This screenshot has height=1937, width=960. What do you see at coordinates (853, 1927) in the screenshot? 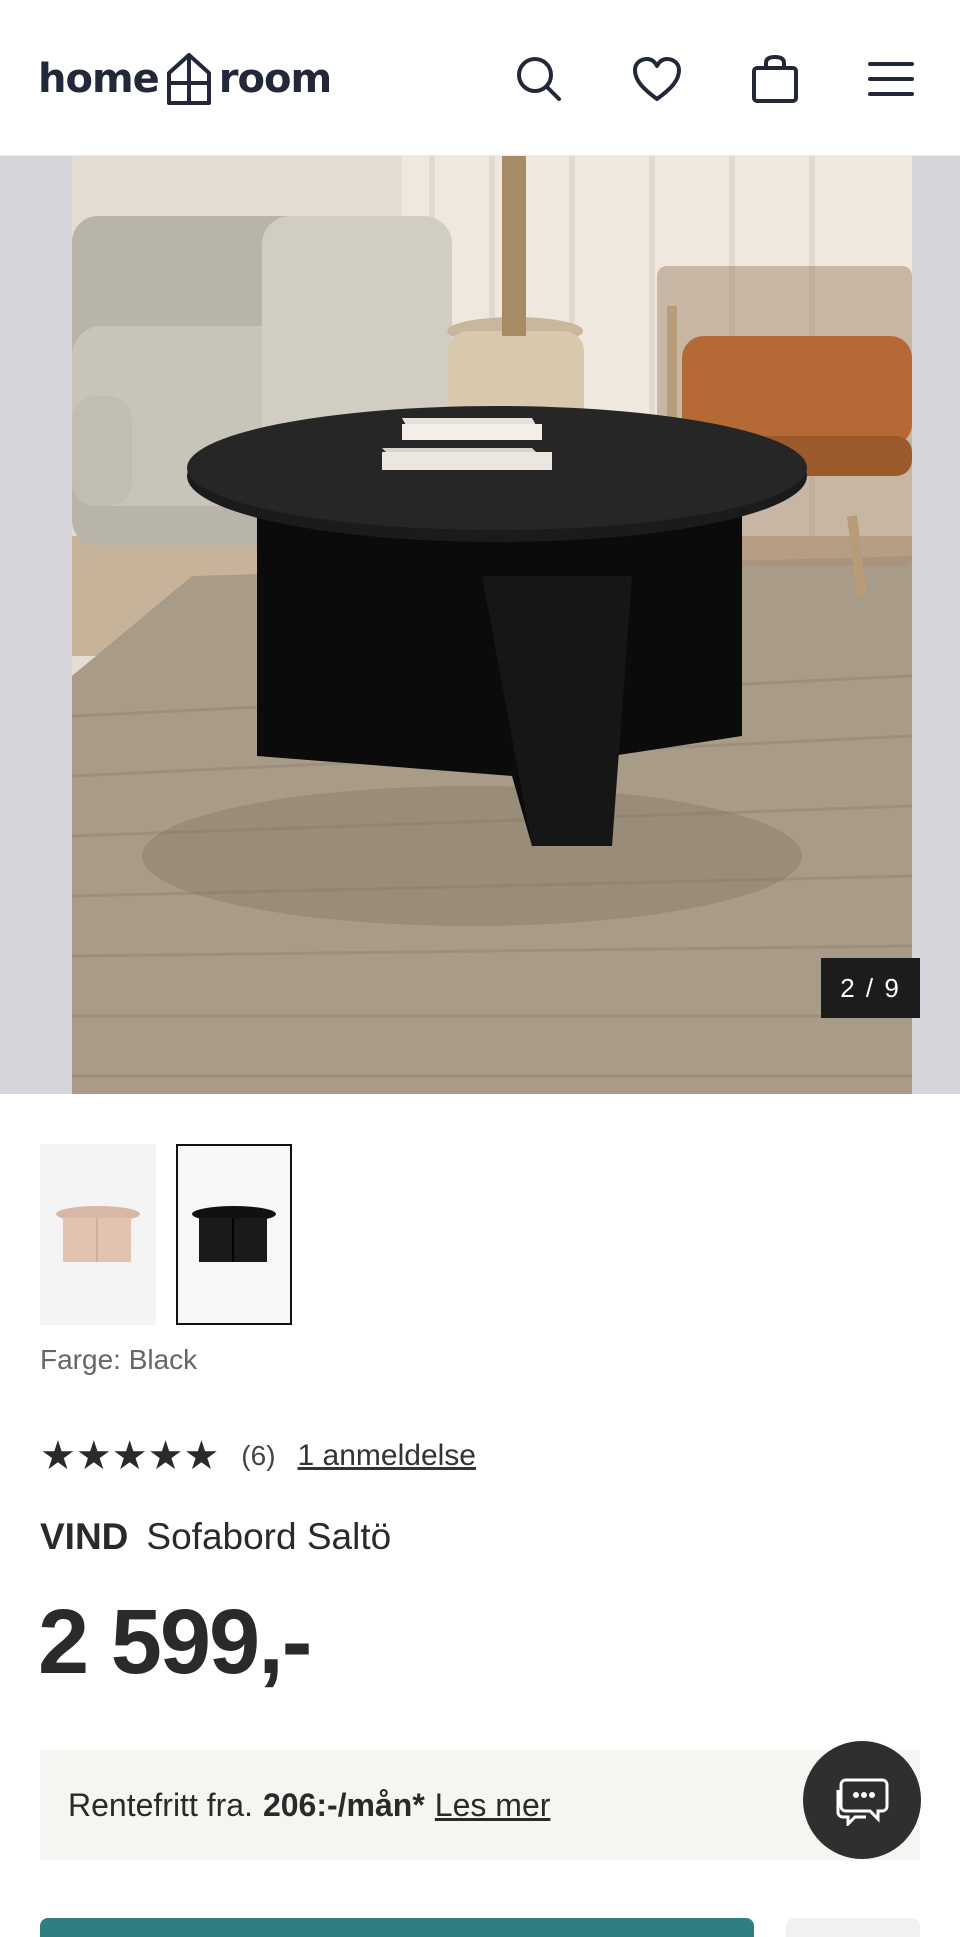
I see `favorite-button` at bounding box center [853, 1927].